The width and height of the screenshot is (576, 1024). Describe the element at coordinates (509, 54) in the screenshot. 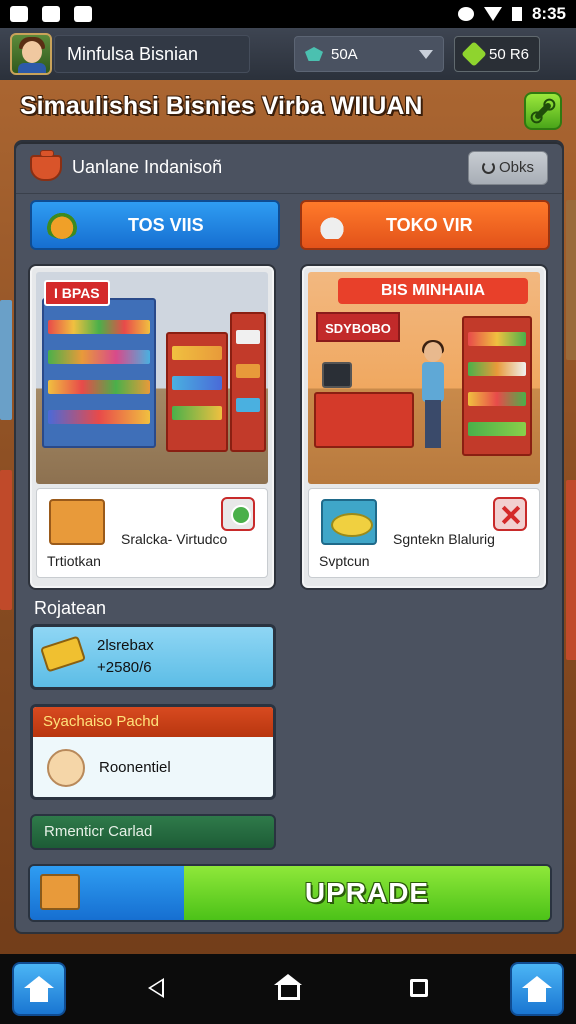

I see `money-label: 50 R6` at that location.